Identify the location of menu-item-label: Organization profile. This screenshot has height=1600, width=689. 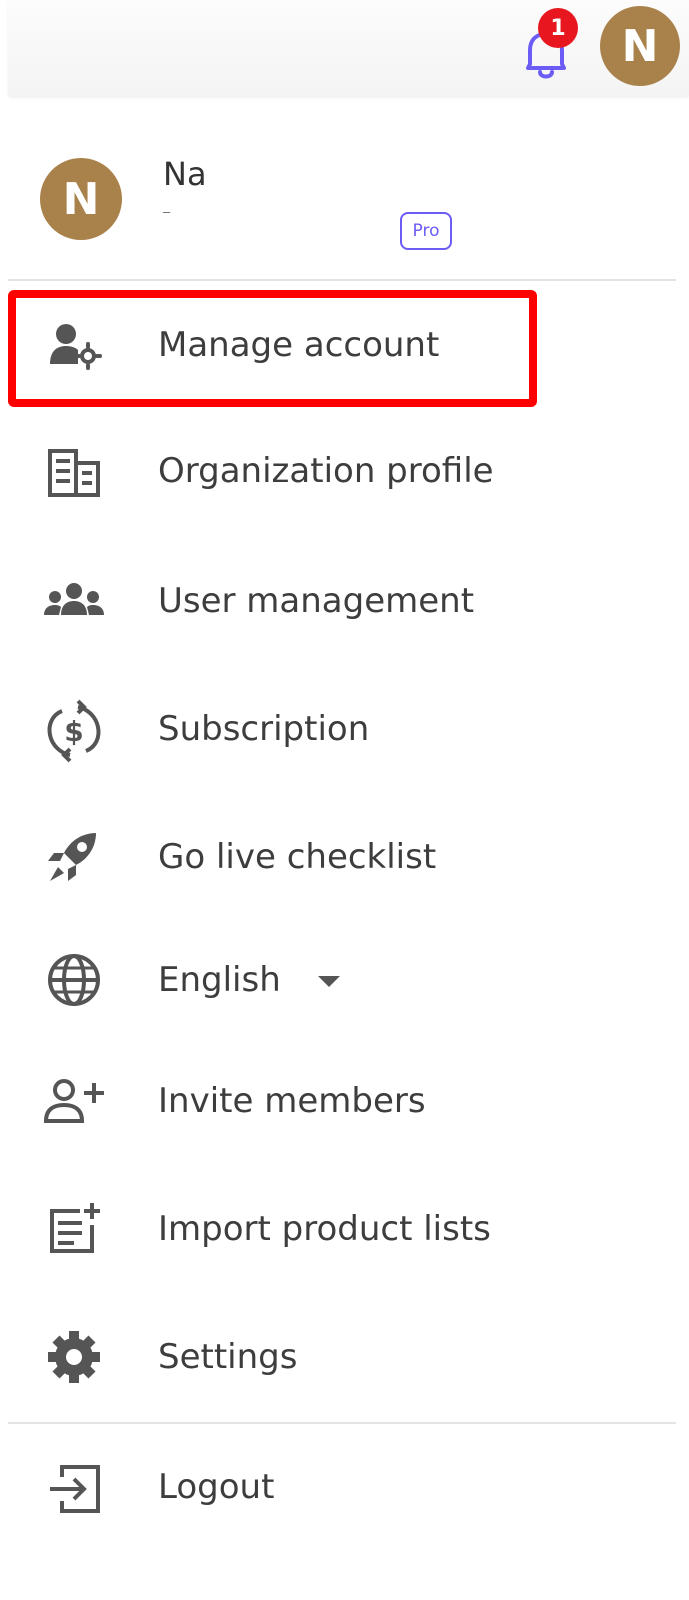
(326, 471).